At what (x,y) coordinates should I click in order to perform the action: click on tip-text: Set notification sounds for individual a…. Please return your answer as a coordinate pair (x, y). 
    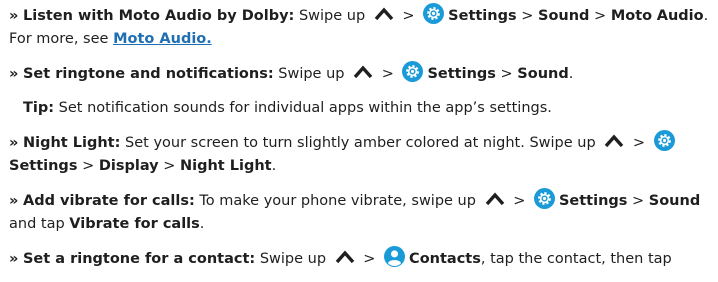
    Looking at the image, I should click on (305, 107).